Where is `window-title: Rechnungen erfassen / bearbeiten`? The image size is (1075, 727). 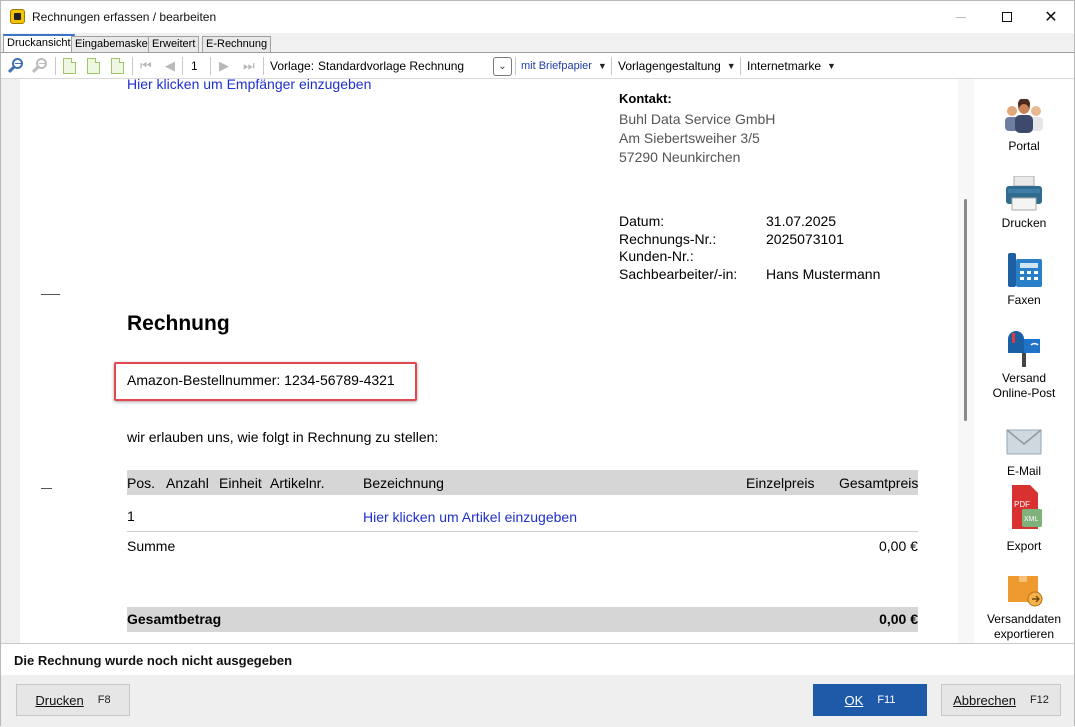 window-title: Rechnungen erfassen / bearbeiten is located at coordinates (124, 17).